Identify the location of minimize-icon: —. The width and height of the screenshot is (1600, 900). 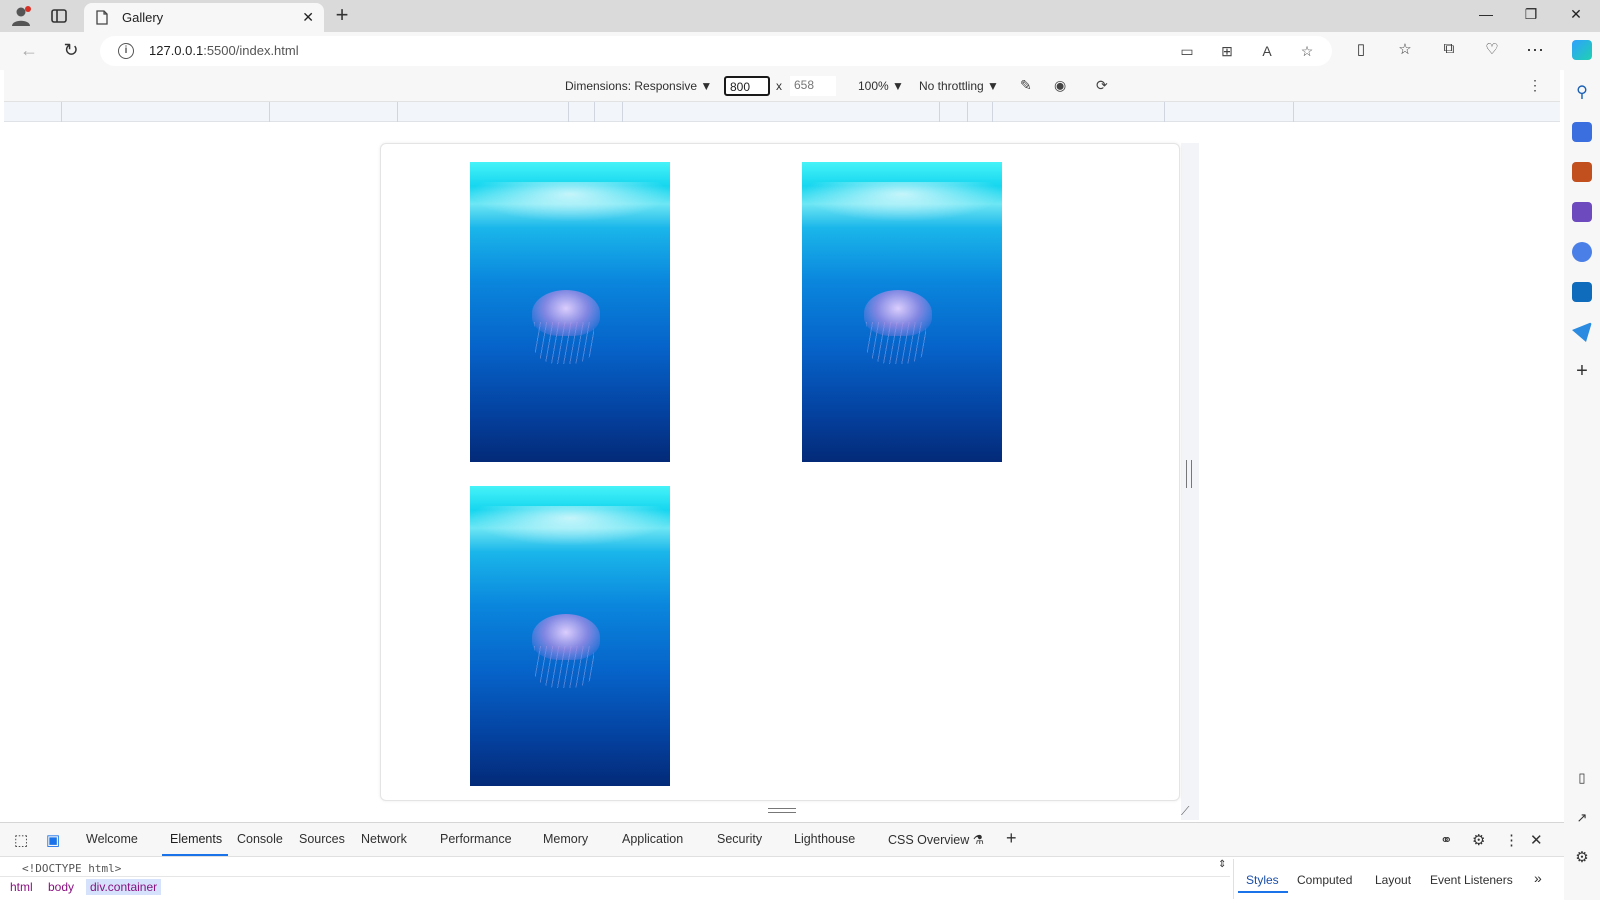
(1486, 14).